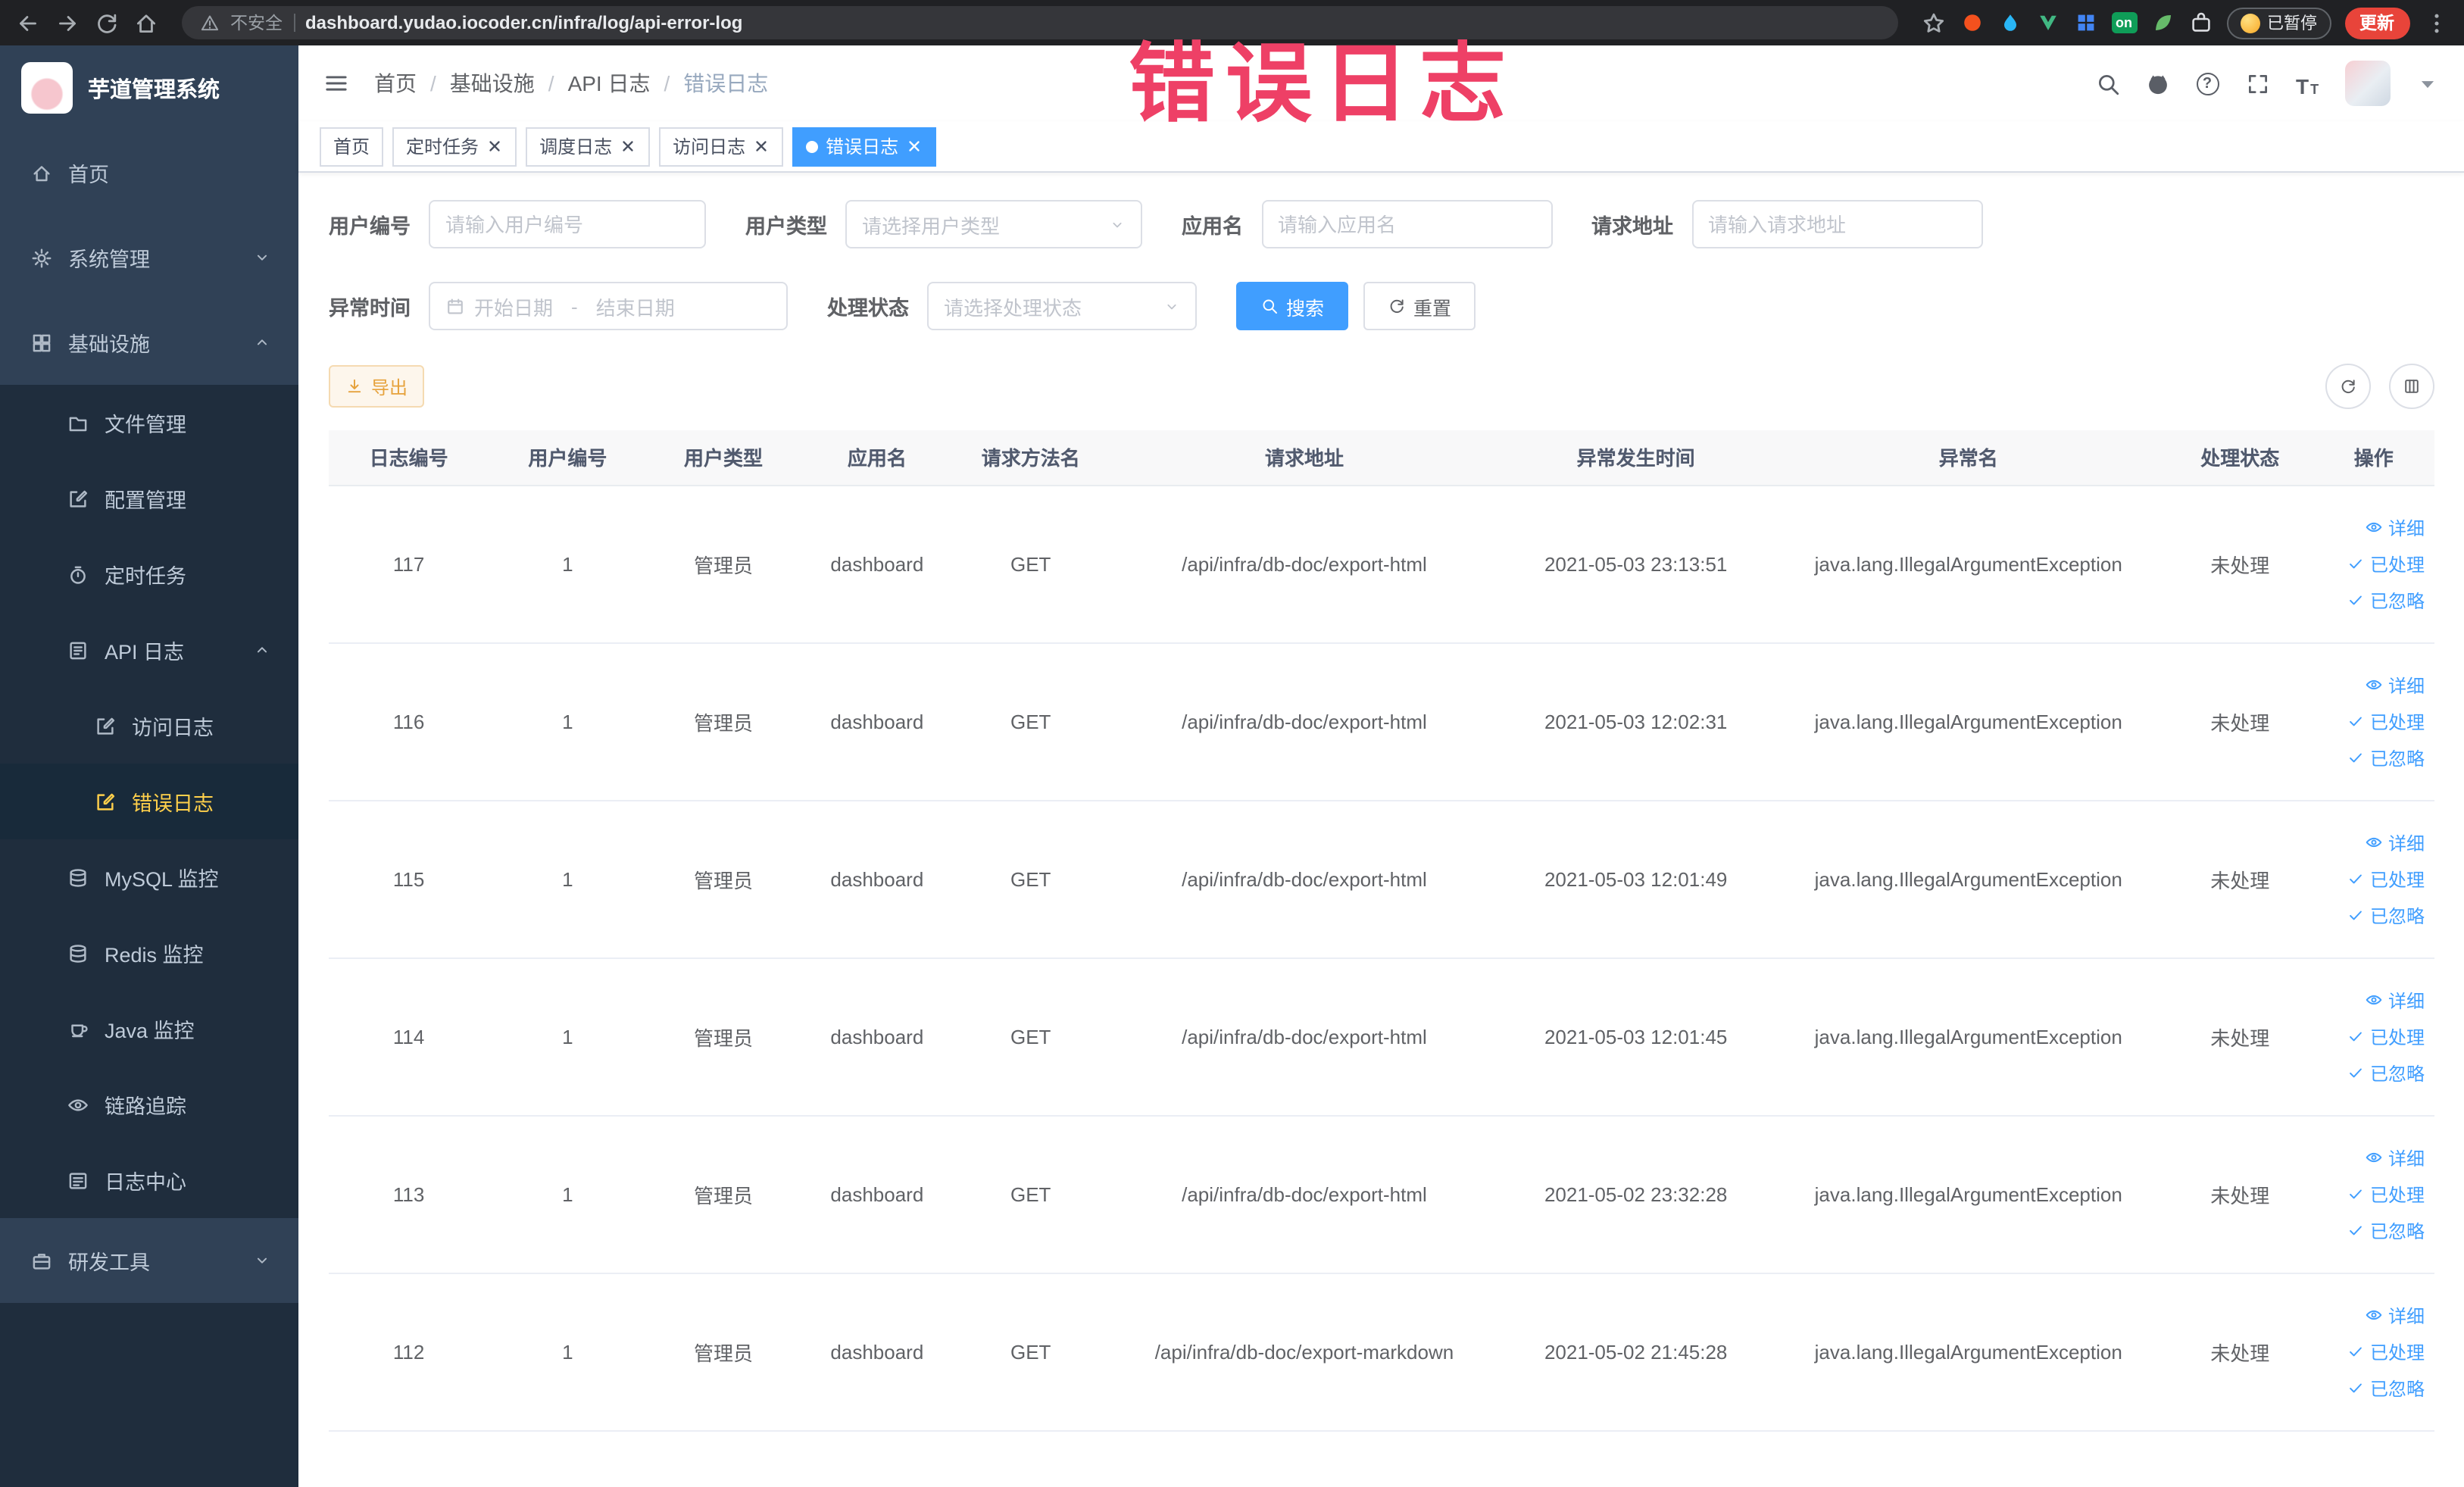 The width and height of the screenshot is (2464, 1487). What do you see at coordinates (149, 423) in the screenshot?
I see `sidebar-item-file: 文件管理` at bounding box center [149, 423].